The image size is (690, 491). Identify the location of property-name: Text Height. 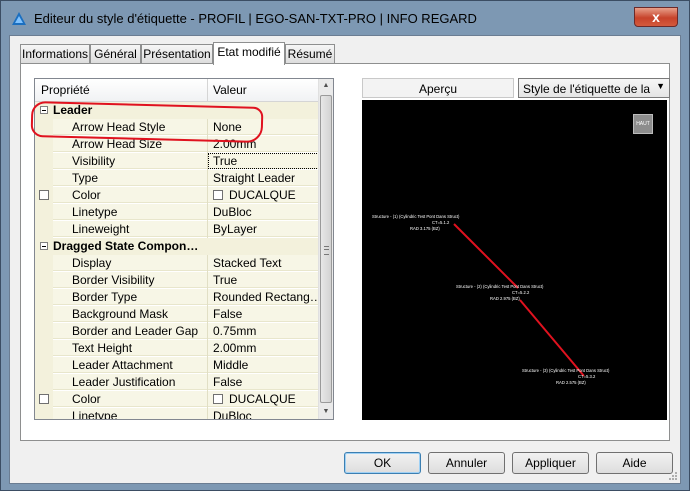
(130, 348).